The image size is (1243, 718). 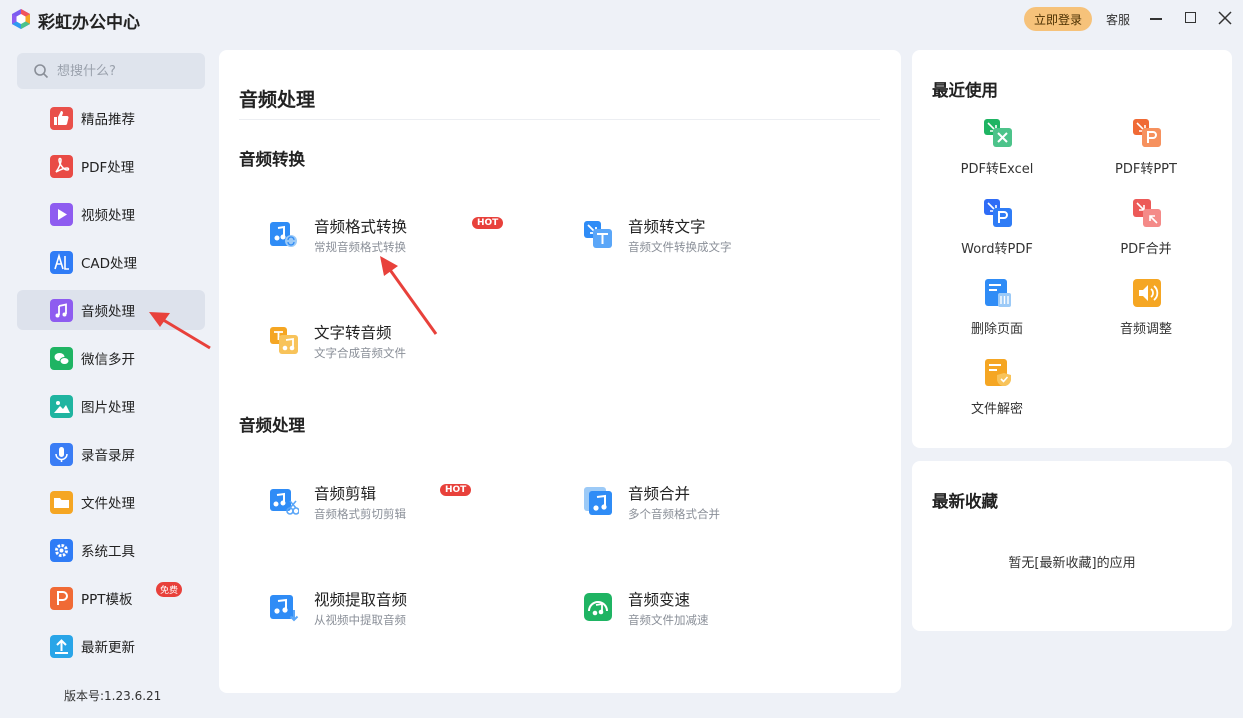 What do you see at coordinates (61, 262) in the screenshot?
I see `cad-icon` at bounding box center [61, 262].